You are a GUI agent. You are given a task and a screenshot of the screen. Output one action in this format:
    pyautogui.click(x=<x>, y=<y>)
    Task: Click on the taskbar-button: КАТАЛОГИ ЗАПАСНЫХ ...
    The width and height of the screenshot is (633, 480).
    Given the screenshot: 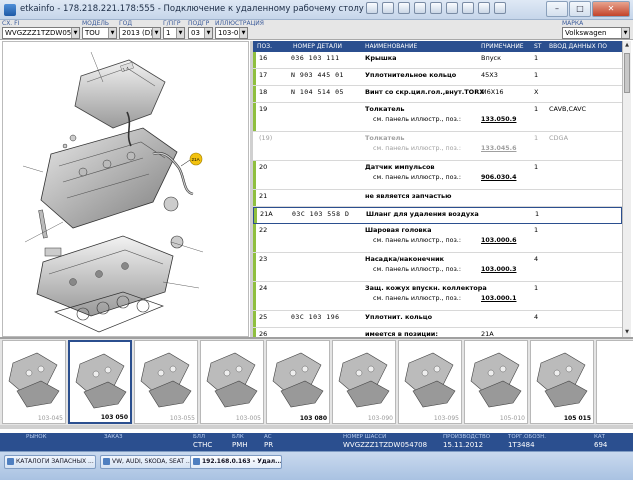 What is the action you would take?
    pyautogui.click(x=50, y=462)
    